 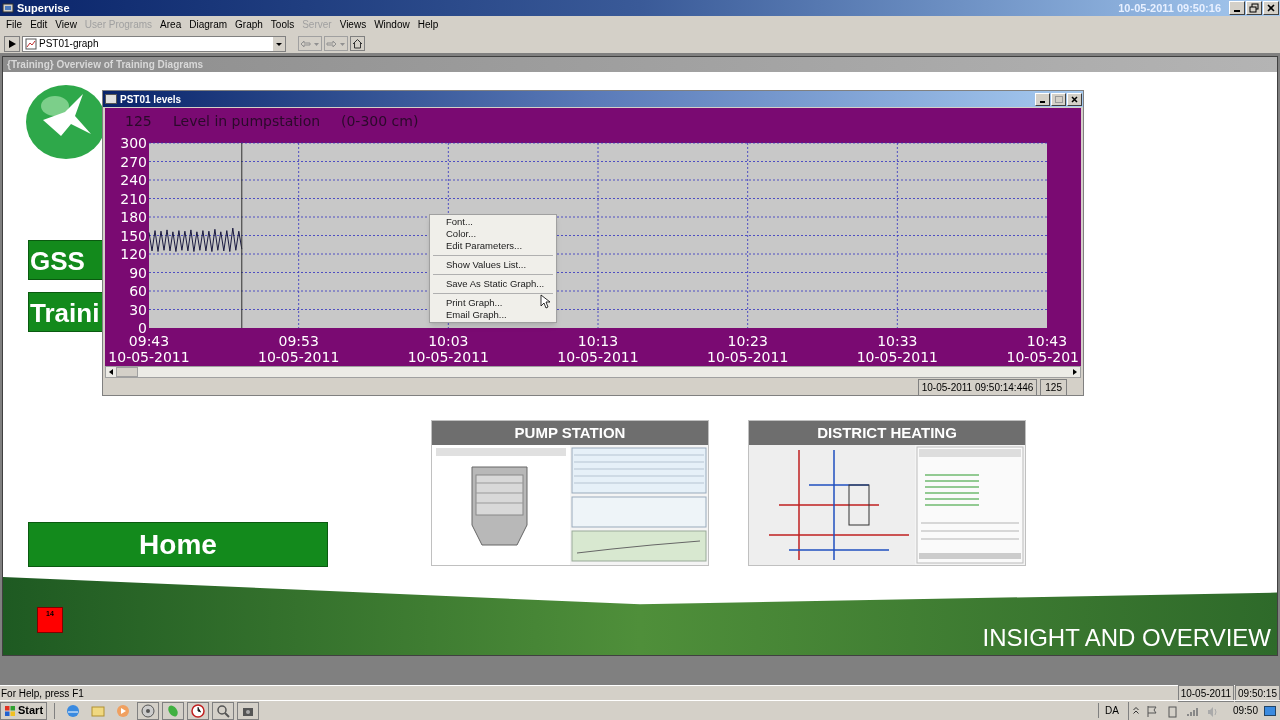 What do you see at coordinates (178, 544) in the screenshot?
I see `home-link-button: Home` at bounding box center [178, 544].